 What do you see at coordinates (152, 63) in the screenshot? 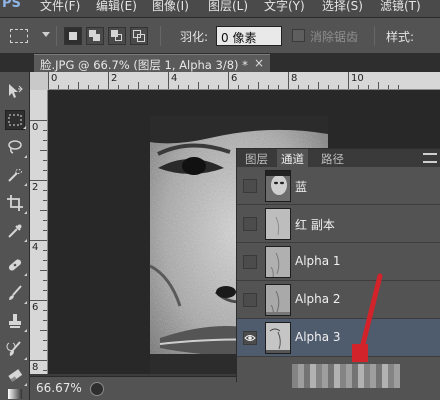
I see `document-tab: 脸.JPG @ 66.7% (图层 1, Alpha 3/8) * ×` at bounding box center [152, 63].